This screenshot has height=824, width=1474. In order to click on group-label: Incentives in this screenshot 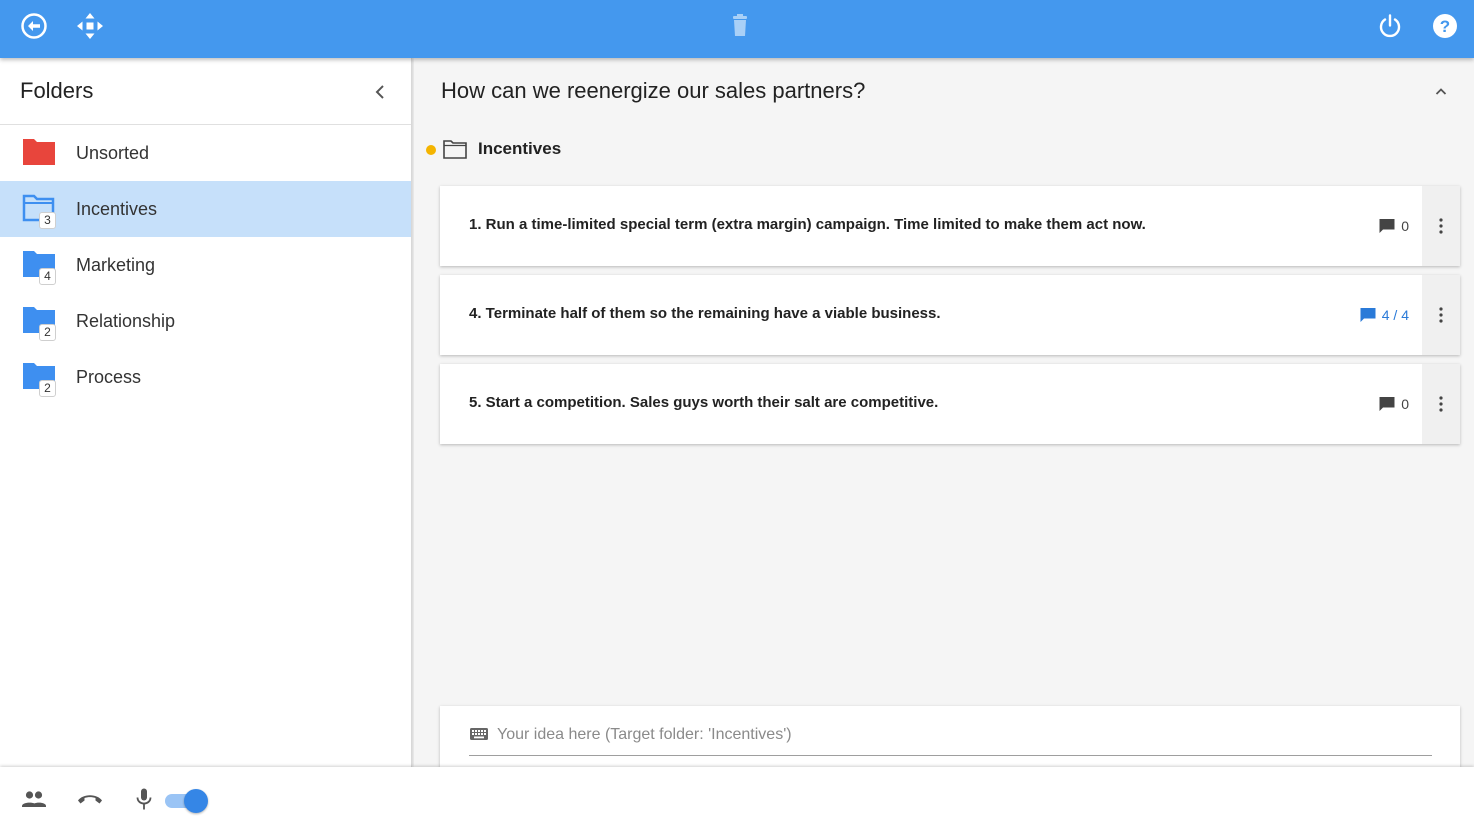, I will do `click(520, 148)`.